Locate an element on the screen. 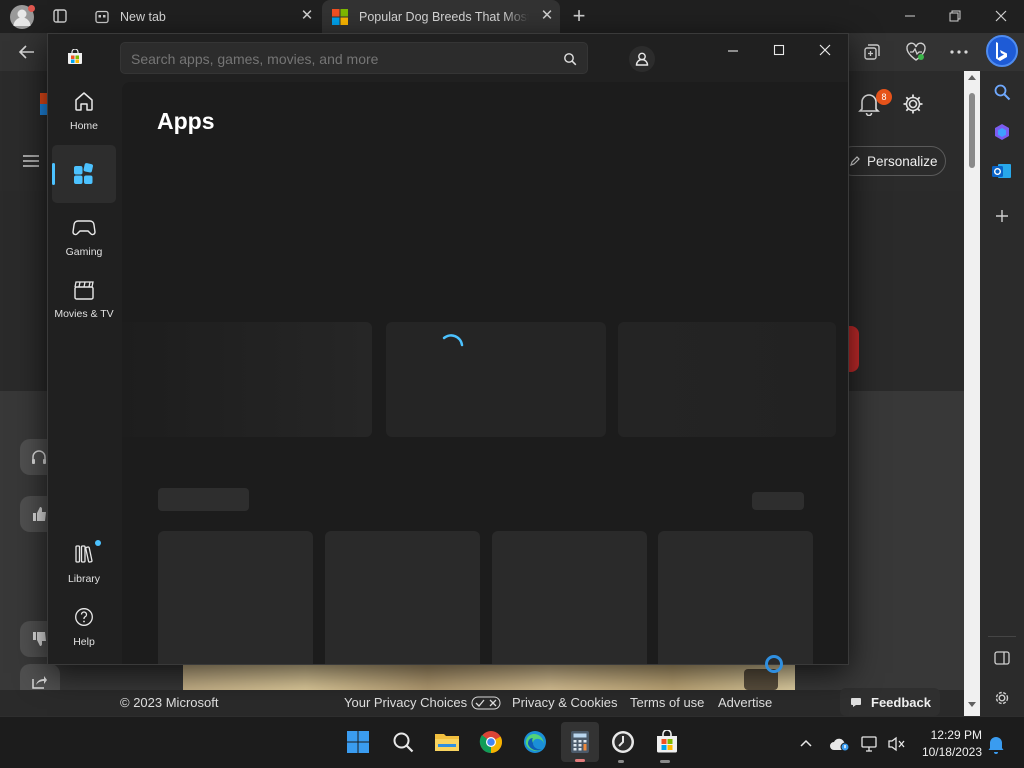 Image resolution: width=1024 pixels, height=768 pixels. selection-indicator is located at coordinates (53, 174).